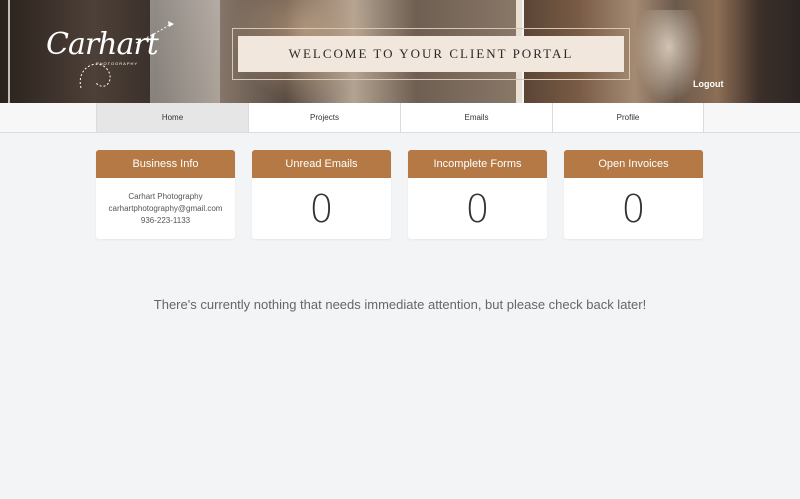  I want to click on unread-emails-count: 0, so click(321, 208).